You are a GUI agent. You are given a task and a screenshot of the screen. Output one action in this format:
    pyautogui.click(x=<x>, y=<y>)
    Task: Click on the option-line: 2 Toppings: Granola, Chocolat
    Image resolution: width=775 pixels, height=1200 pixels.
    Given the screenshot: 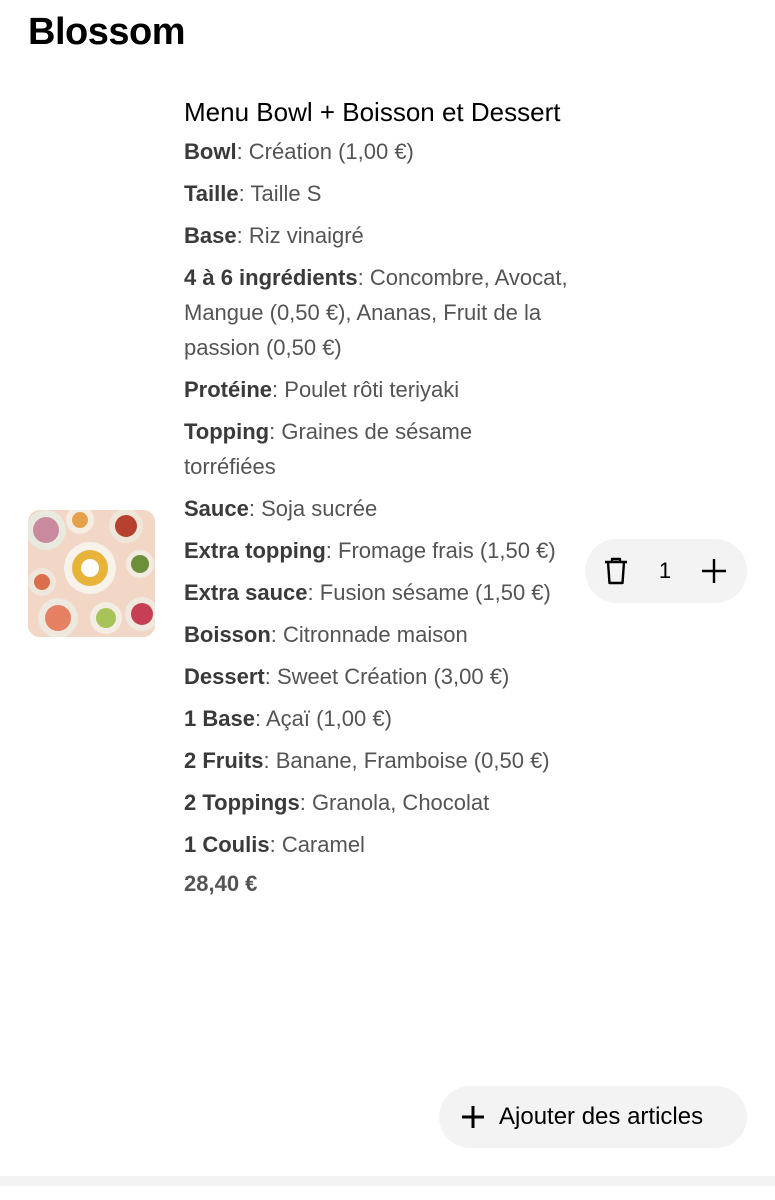 What is the action you would take?
    pyautogui.click(x=376, y=802)
    